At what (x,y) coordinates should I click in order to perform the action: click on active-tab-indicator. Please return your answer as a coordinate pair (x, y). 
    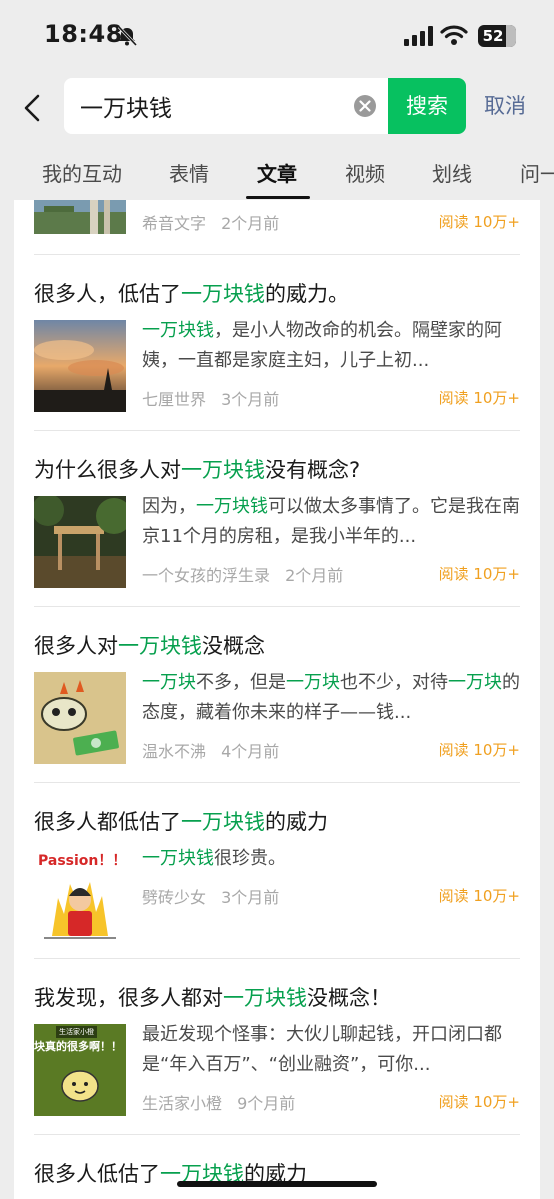
    Looking at the image, I should click on (278, 197).